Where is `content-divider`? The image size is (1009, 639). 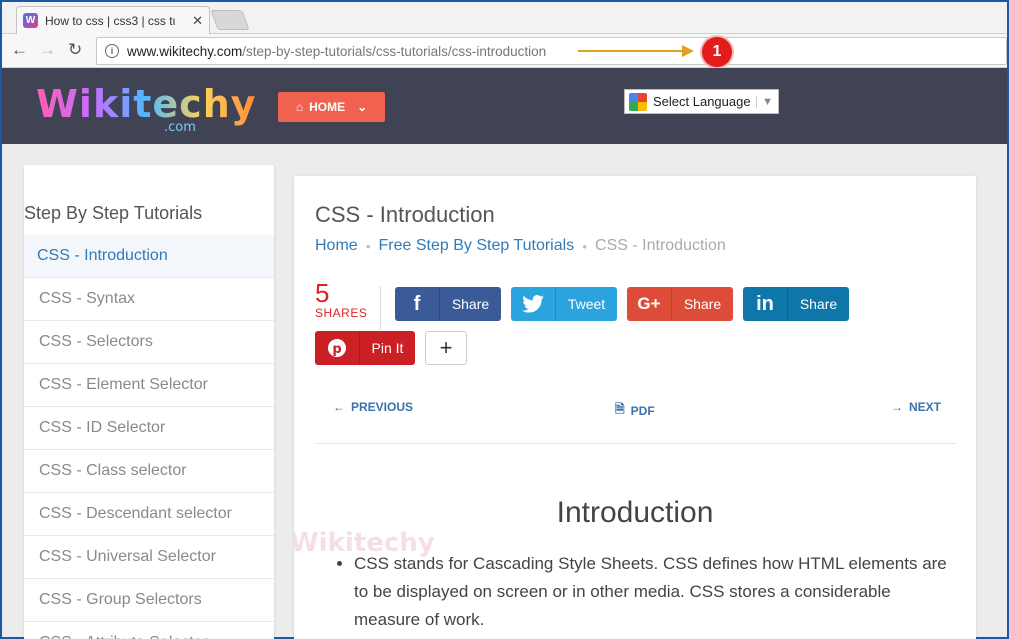
content-divider is located at coordinates (635, 443).